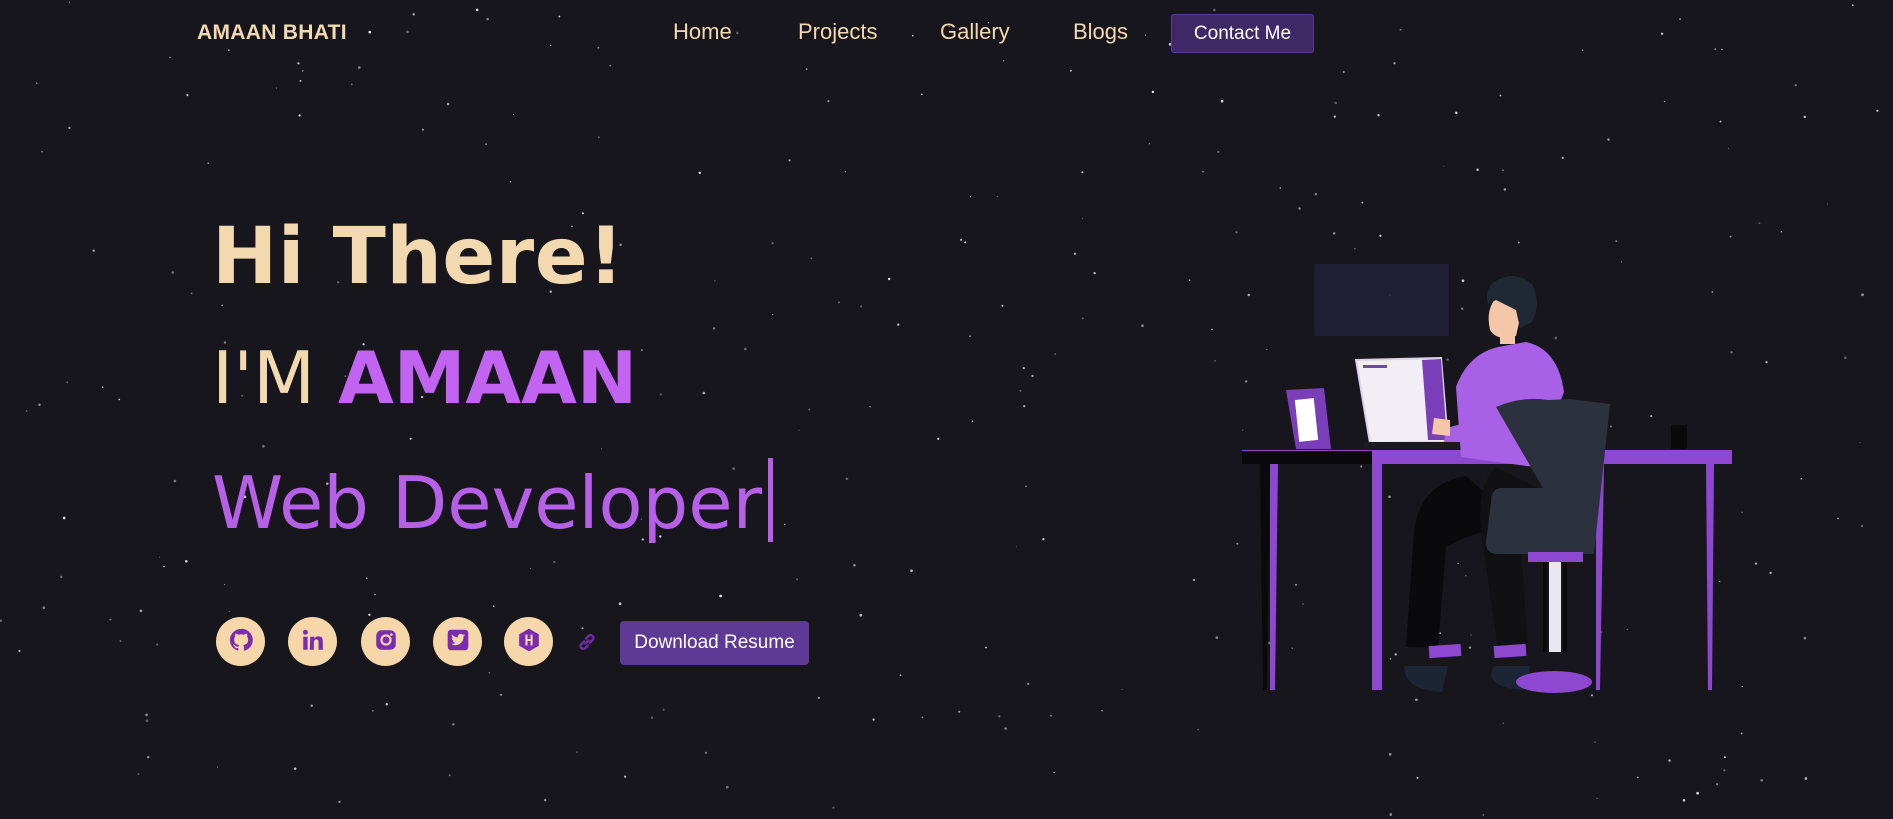 The height and width of the screenshot is (819, 1893). I want to click on github-icon, so click(241, 642).